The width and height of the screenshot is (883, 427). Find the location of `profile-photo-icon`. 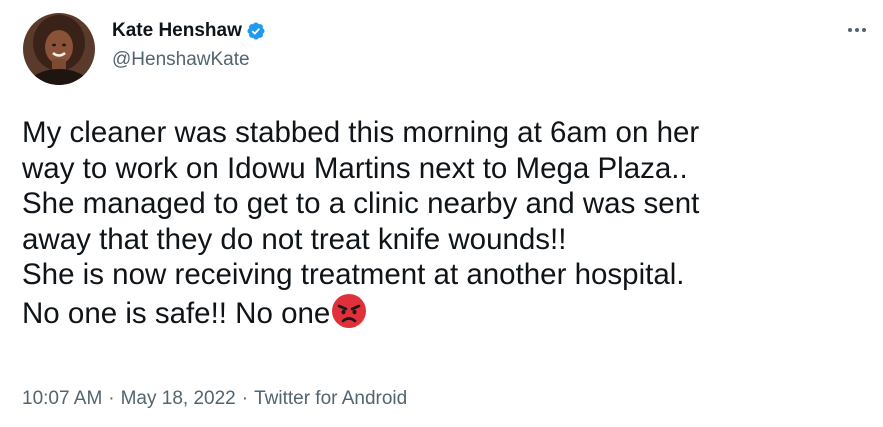

profile-photo-icon is located at coordinates (59, 49).